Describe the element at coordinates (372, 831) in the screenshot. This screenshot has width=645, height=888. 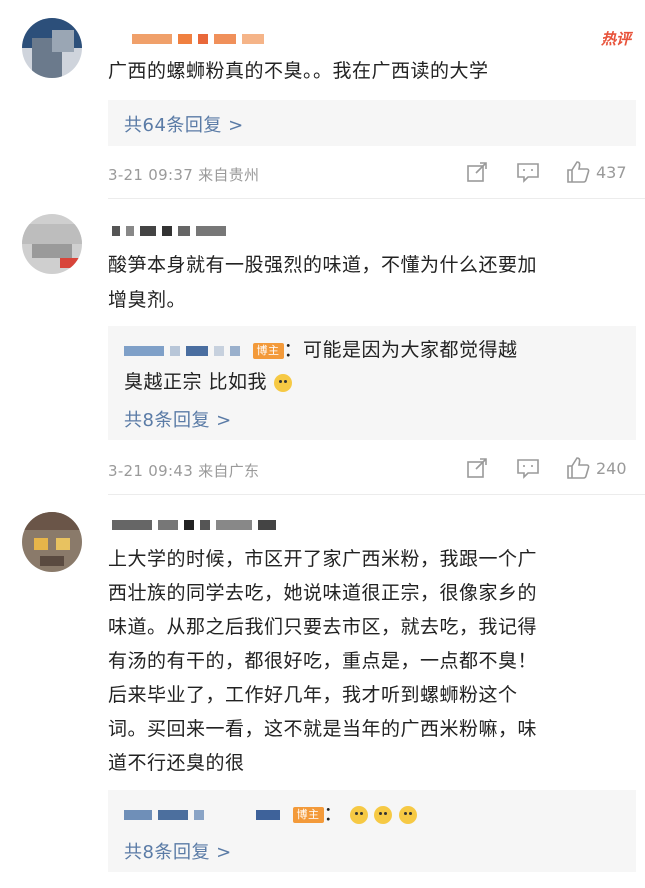
I see `reply-box: 博主： 共8条回复 >` at that location.